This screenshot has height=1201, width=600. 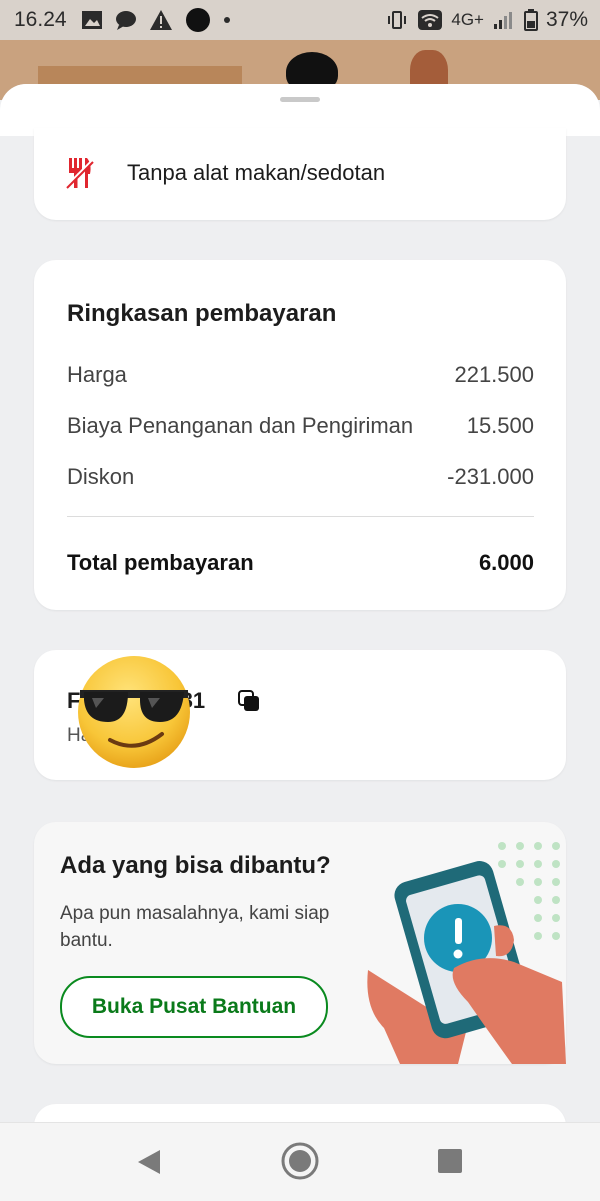 What do you see at coordinates (202, 313) in the screenshot?
I see `payment-summary-title: Ringkasan pembayaran` at bounding box center [202, 313].